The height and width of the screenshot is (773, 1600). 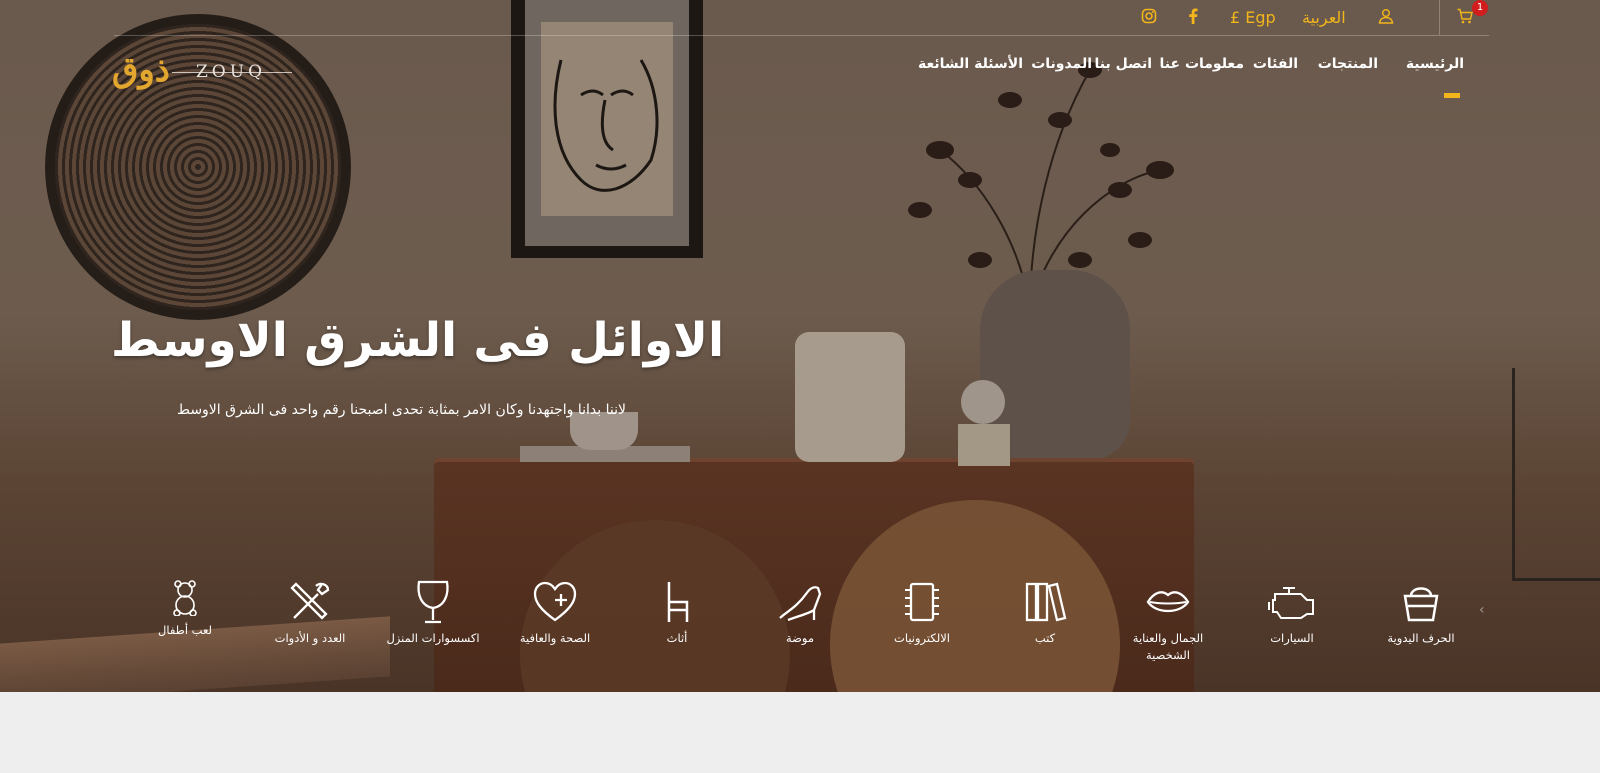 What do you see at coordinates (1421, 604) in the screenshot?
I see `basket-icon` at bounding box center [1421, 604].